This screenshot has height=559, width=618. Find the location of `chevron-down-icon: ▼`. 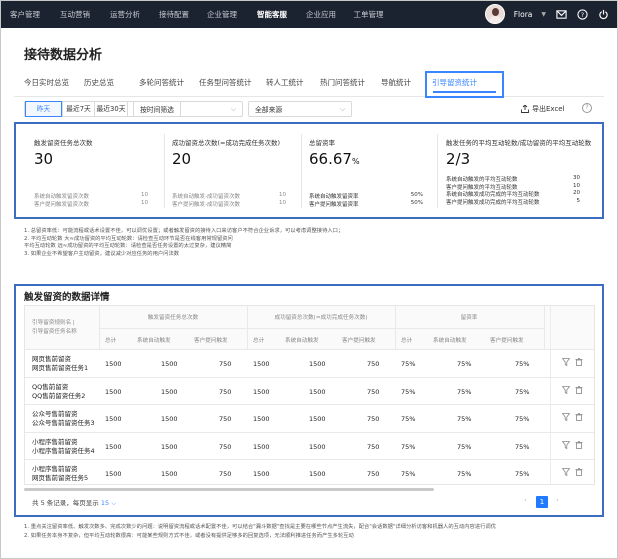

chevron-down-icon: ▼ is located at coordinates (543, 14).